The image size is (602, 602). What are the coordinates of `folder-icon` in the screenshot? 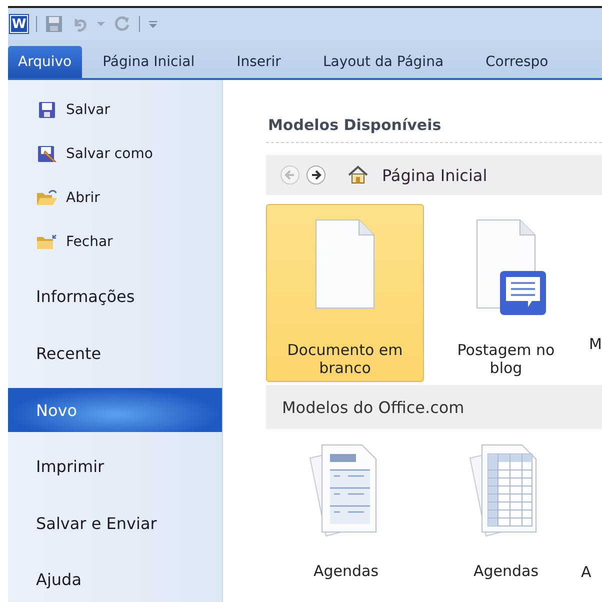 It's located at (47, 242).